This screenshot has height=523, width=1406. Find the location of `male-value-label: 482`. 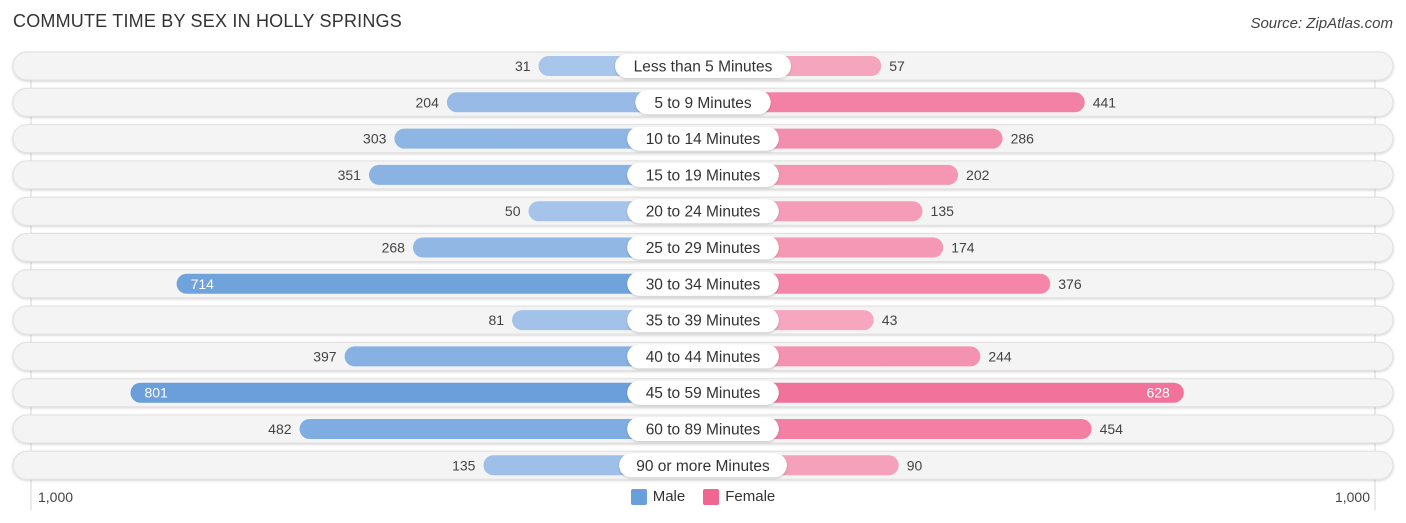

male-value-label: 482 is located at coordinates (280, 429).